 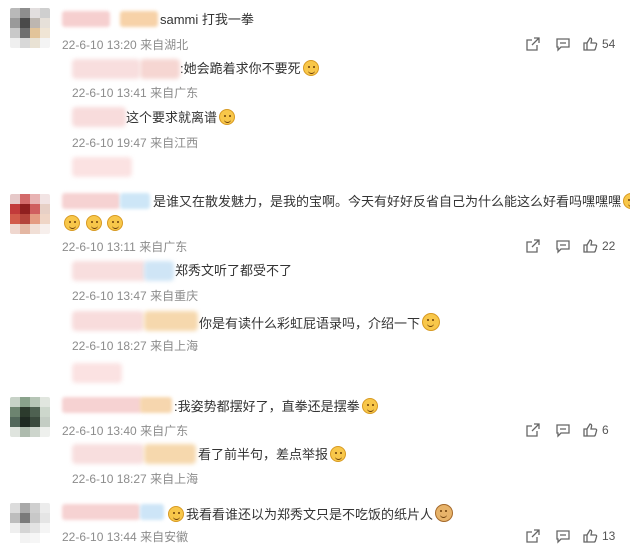 I want to click on comment-meta: 22-6-10 13:40 来自广东, so click(x=125, y=430).